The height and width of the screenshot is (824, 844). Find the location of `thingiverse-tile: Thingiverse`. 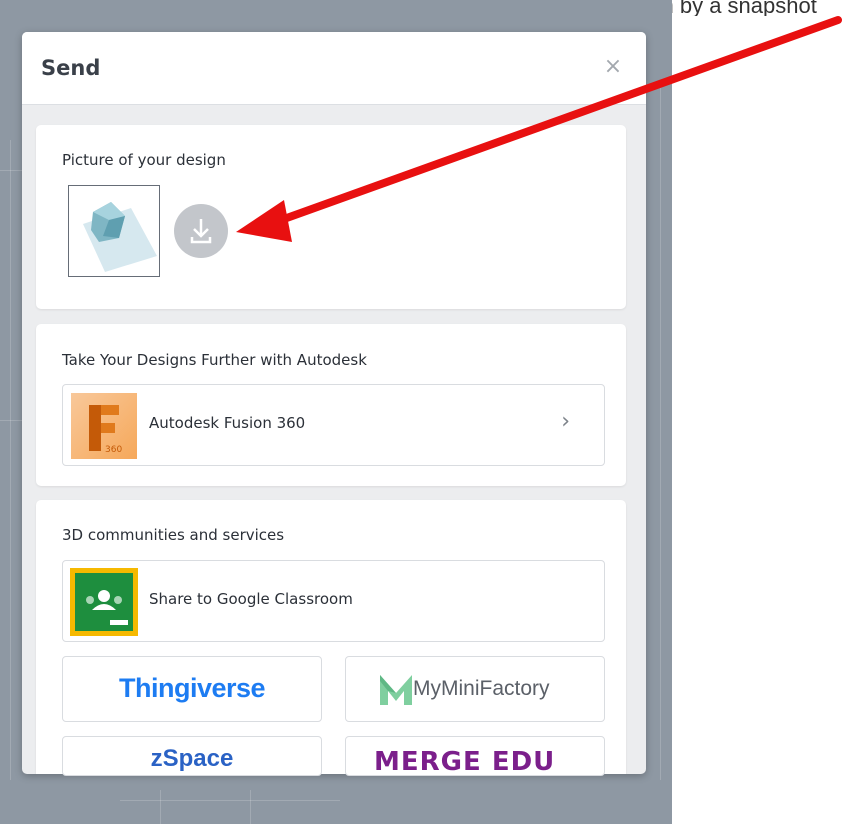

thingiverse-tile: Thingiverse is located at coordinates (192, 689).